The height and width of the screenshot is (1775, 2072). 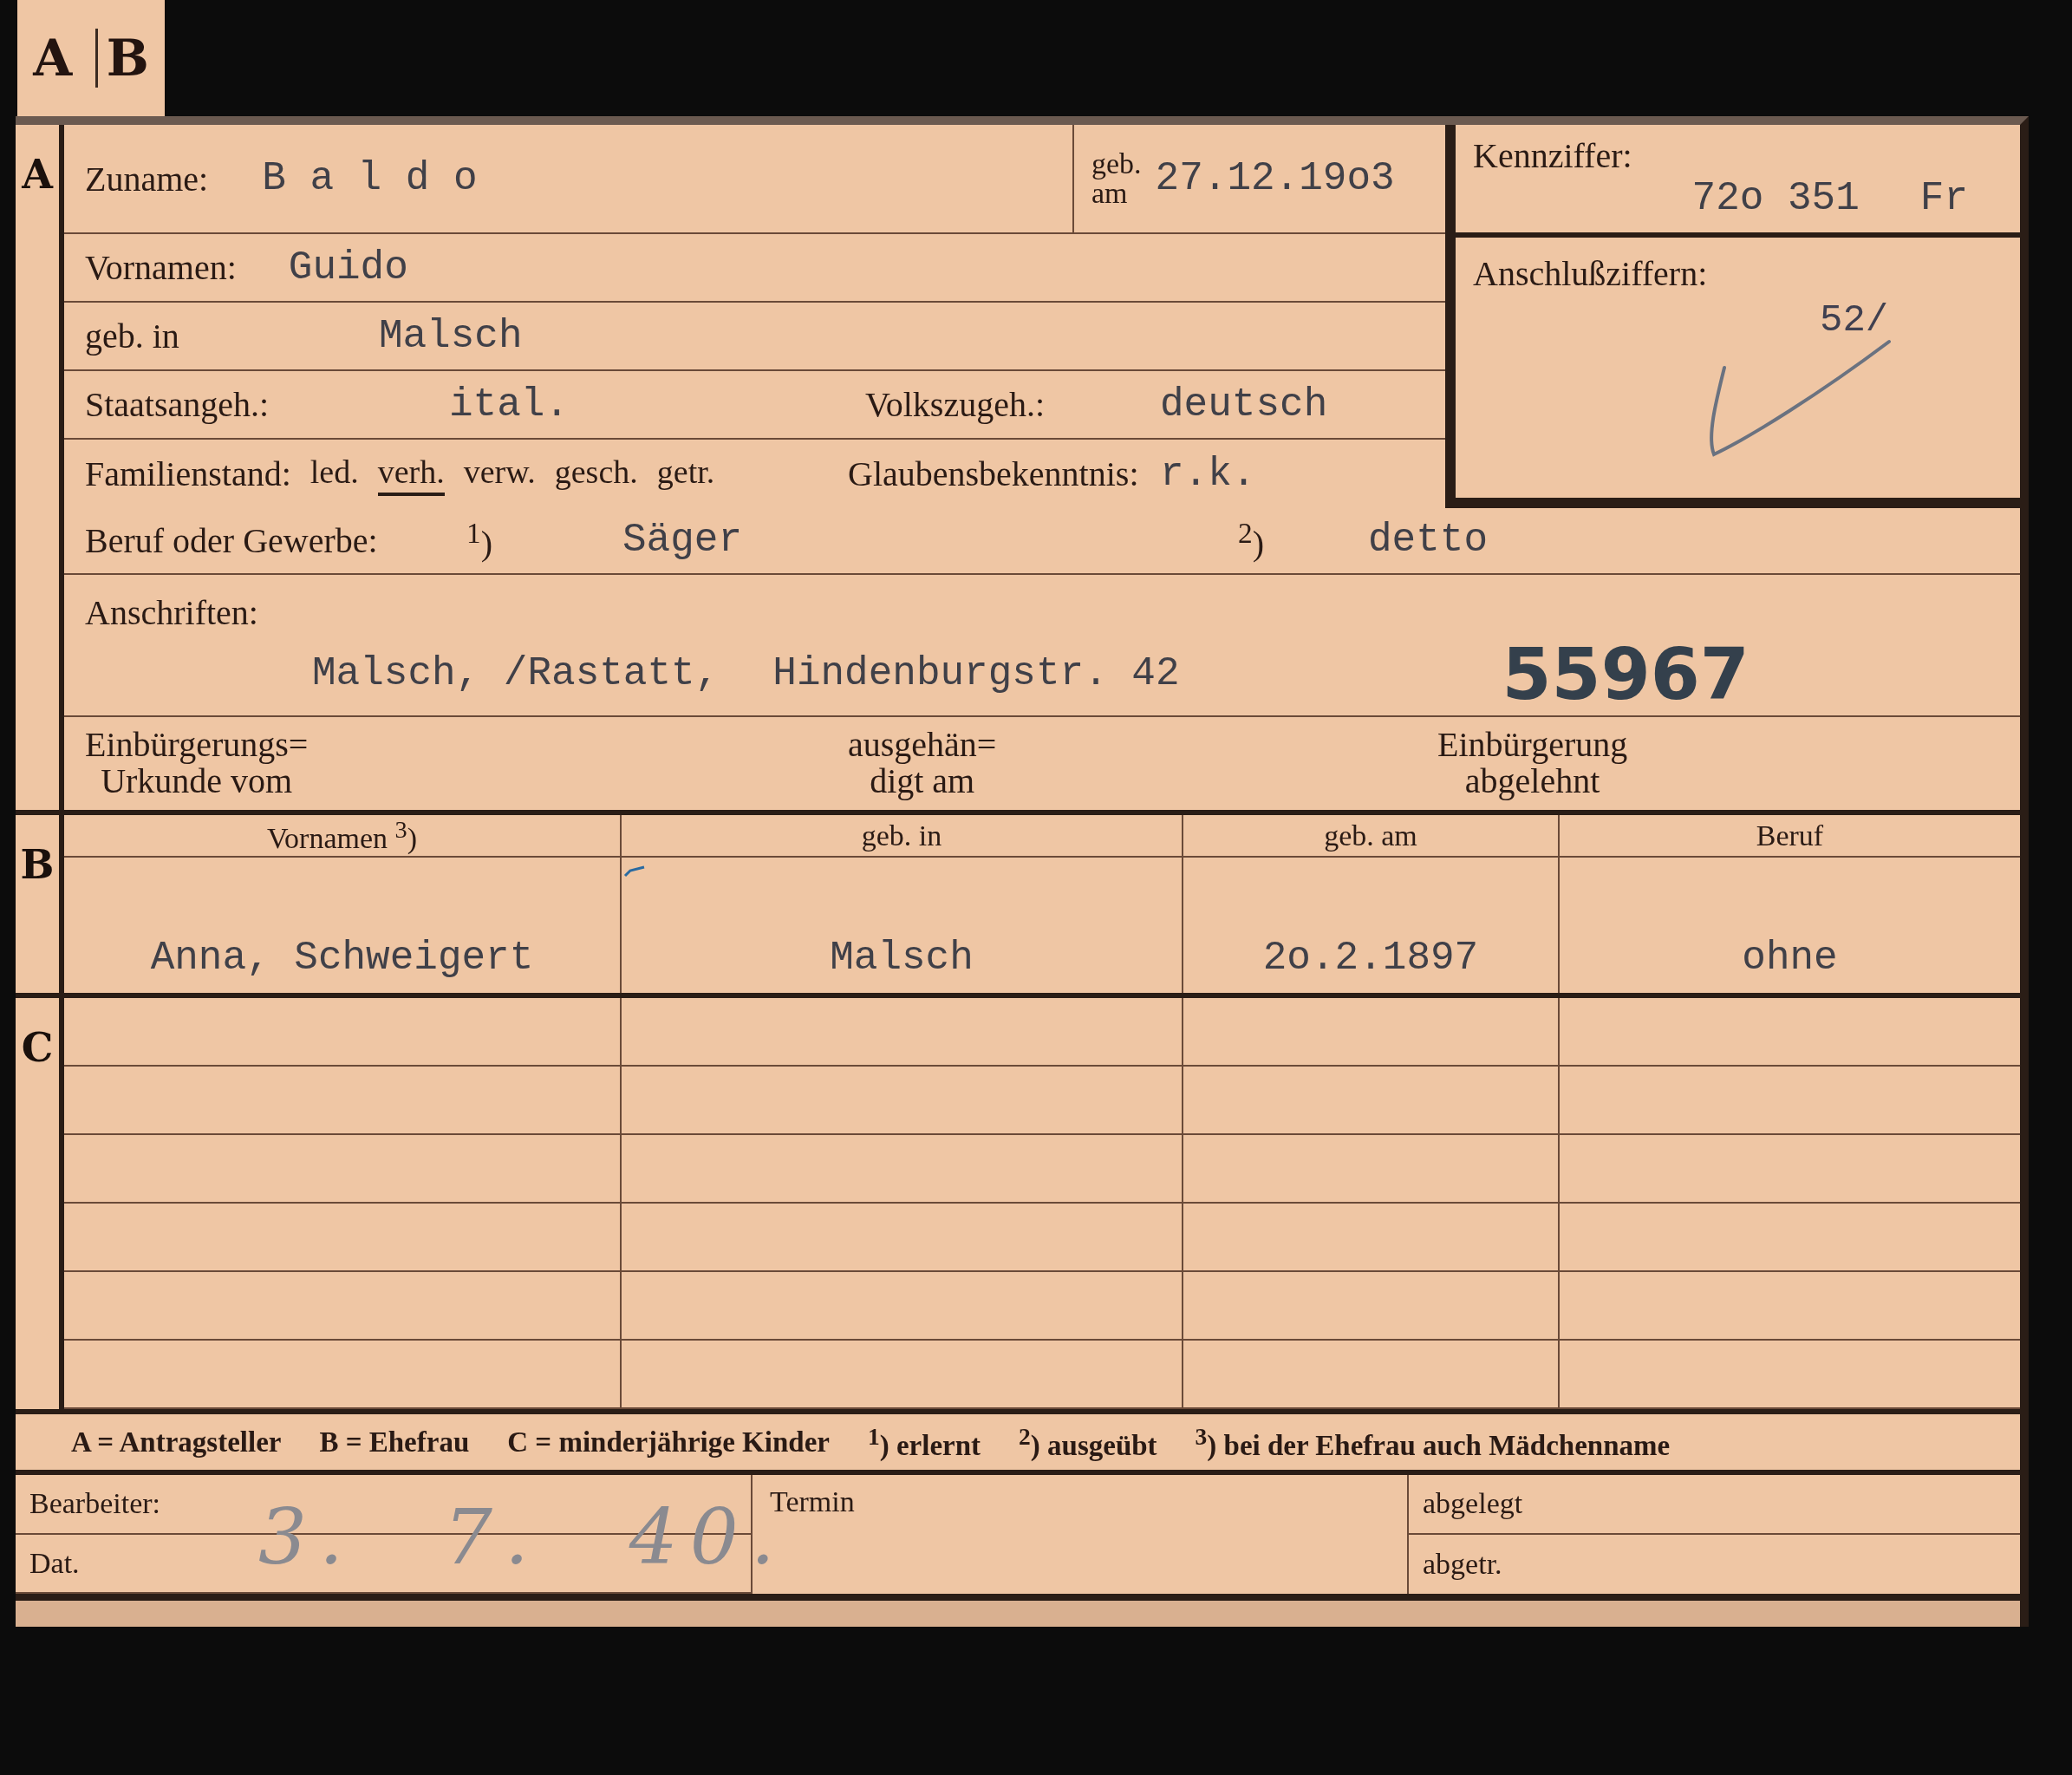 I want to click on legend-text: B = Ehefrau, so click(x=394, y=1442).